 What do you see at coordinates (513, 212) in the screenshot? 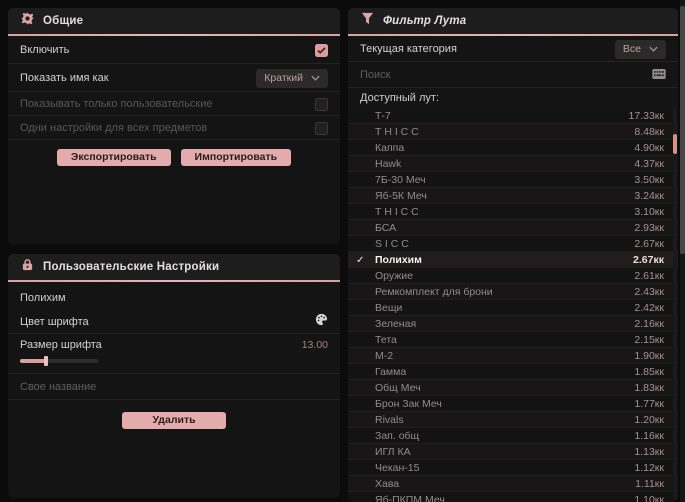
I see `loot-row: Т Н I С С 3.10кк` at bounding box center [513, 212].